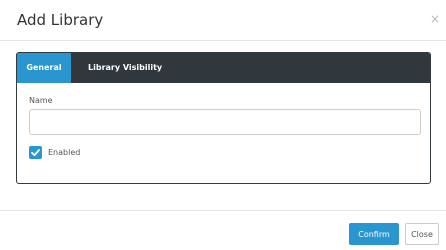 The width and height of the screenshot is (446, 250). I want to click on confirm-button: Confirm, so click(374, 234).